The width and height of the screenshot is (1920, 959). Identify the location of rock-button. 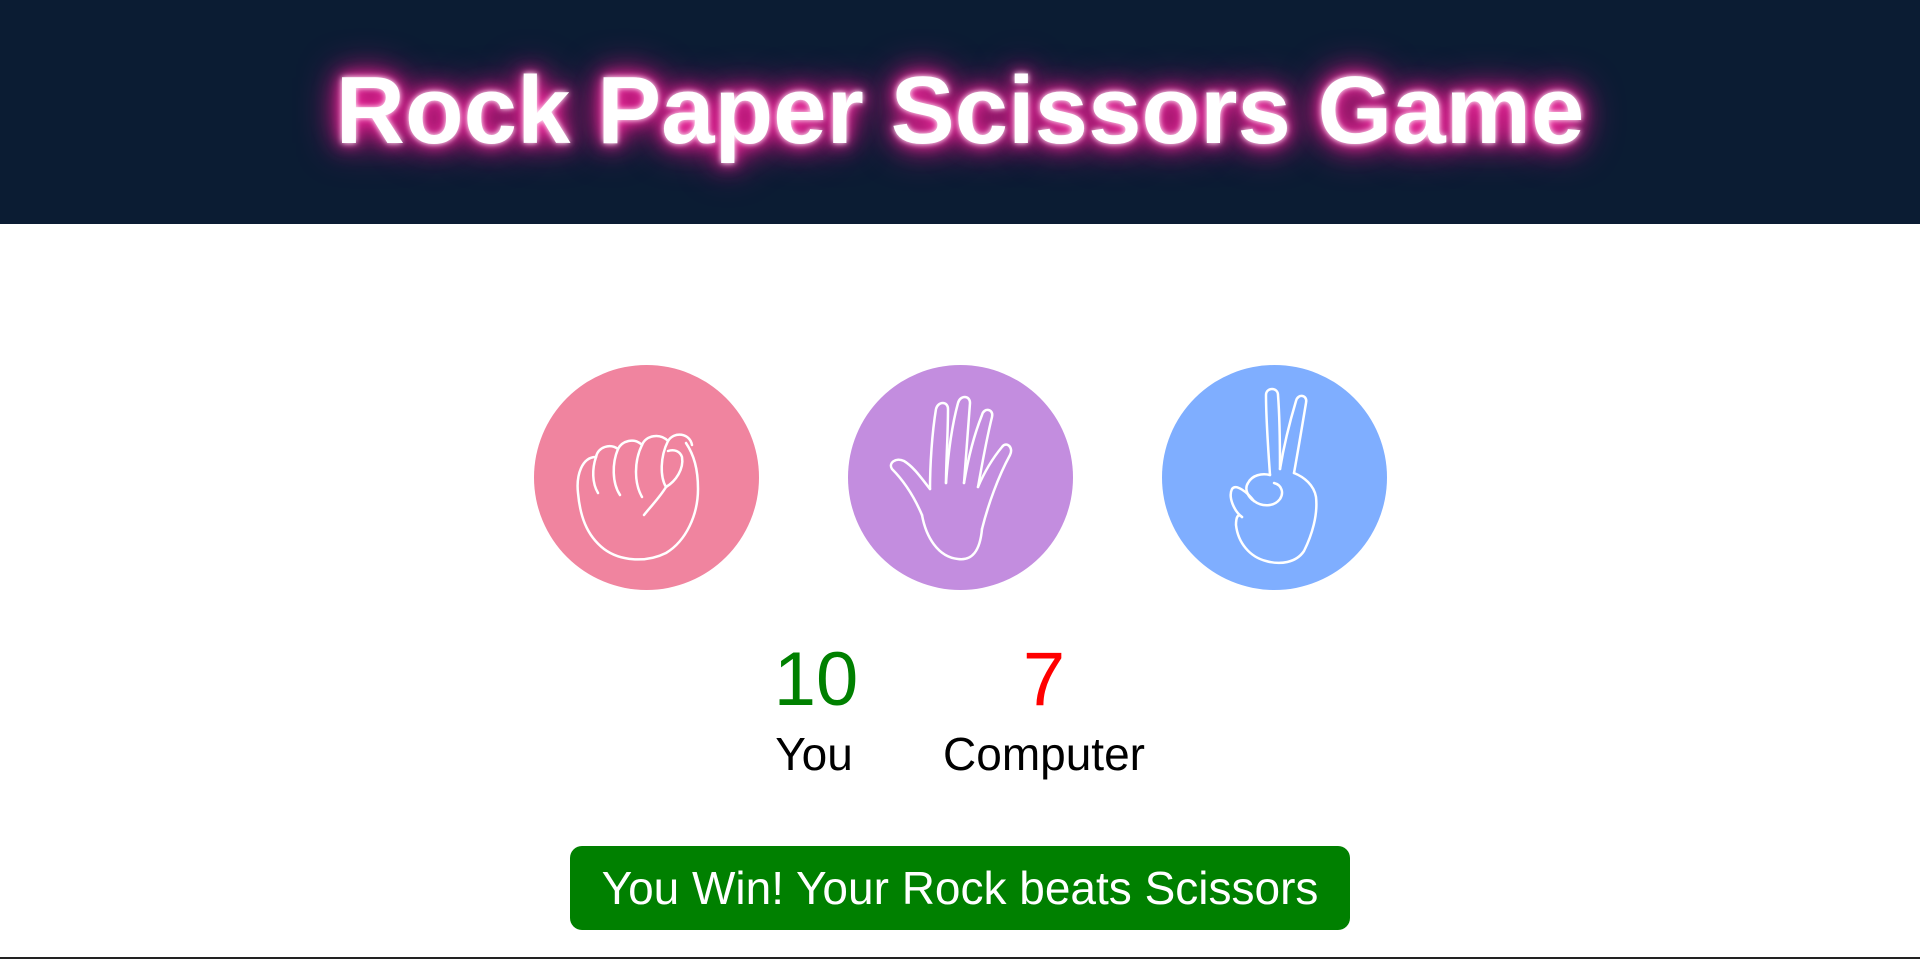
(646, 477).